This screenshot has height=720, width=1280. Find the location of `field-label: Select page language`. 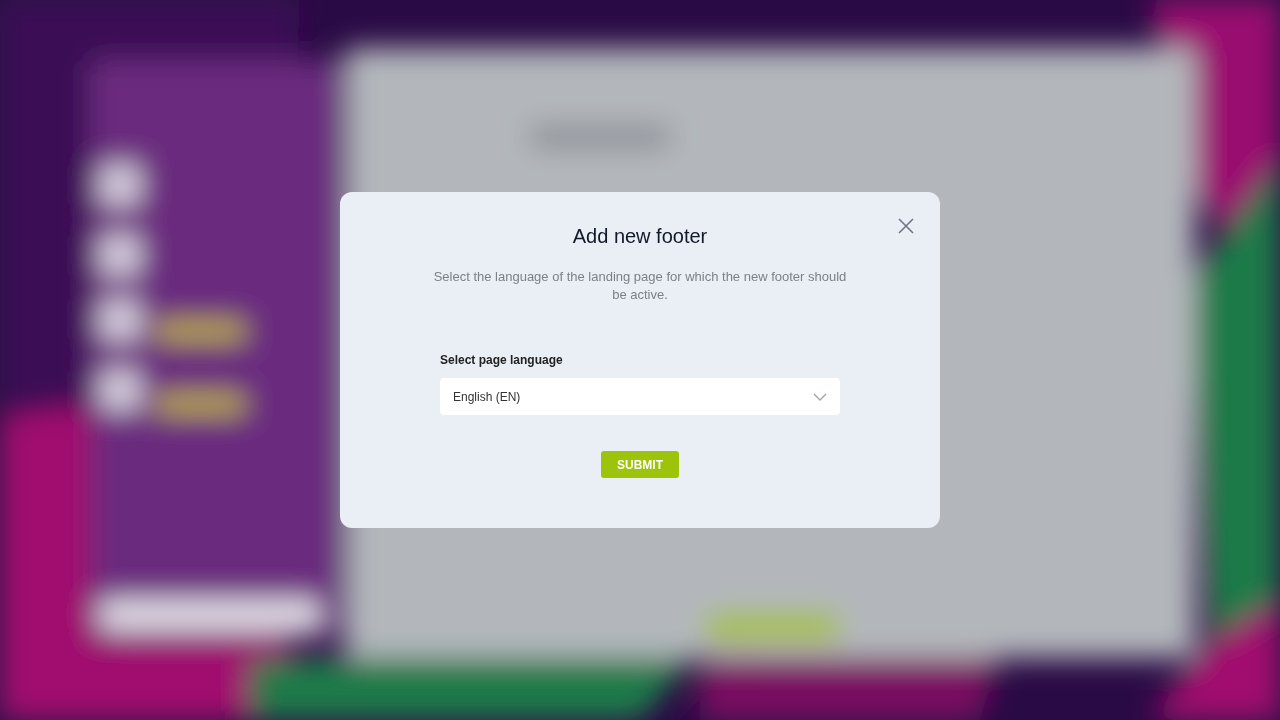

field-label: Select page language is located at coordinates (501, 360).